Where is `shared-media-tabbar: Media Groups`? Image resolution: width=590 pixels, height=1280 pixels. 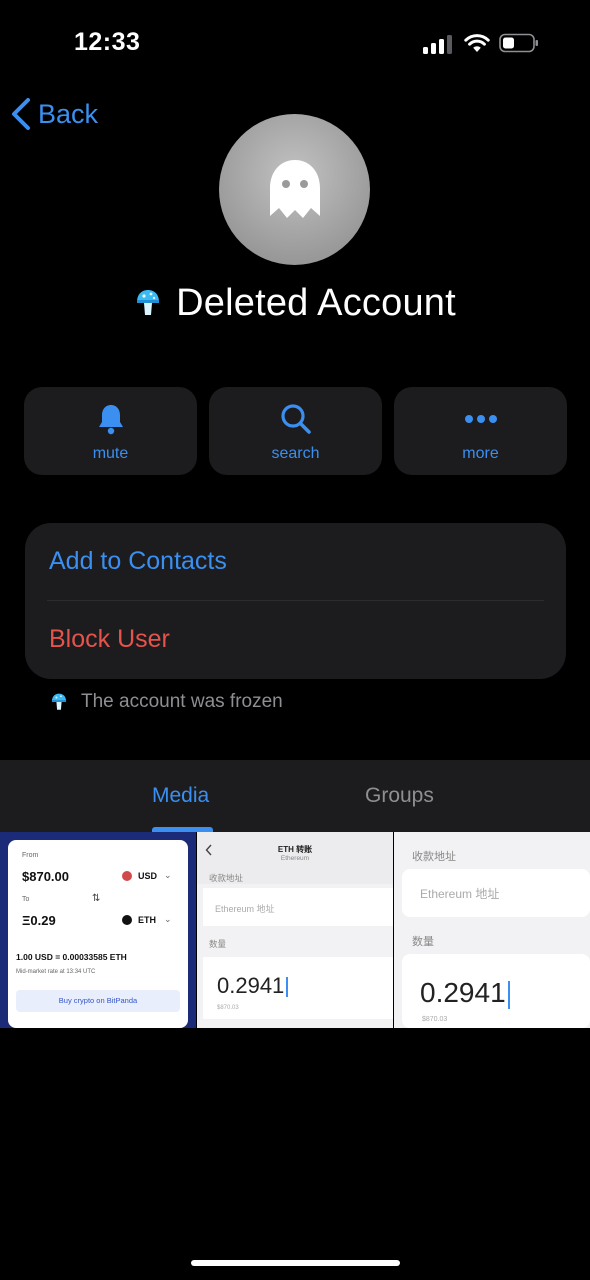
shared-media-tabbar: Media Groups is located at coordinates (295, 796).